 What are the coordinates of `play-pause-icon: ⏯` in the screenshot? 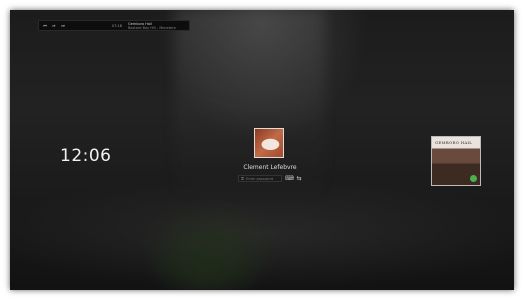 It's located at (54, 25).